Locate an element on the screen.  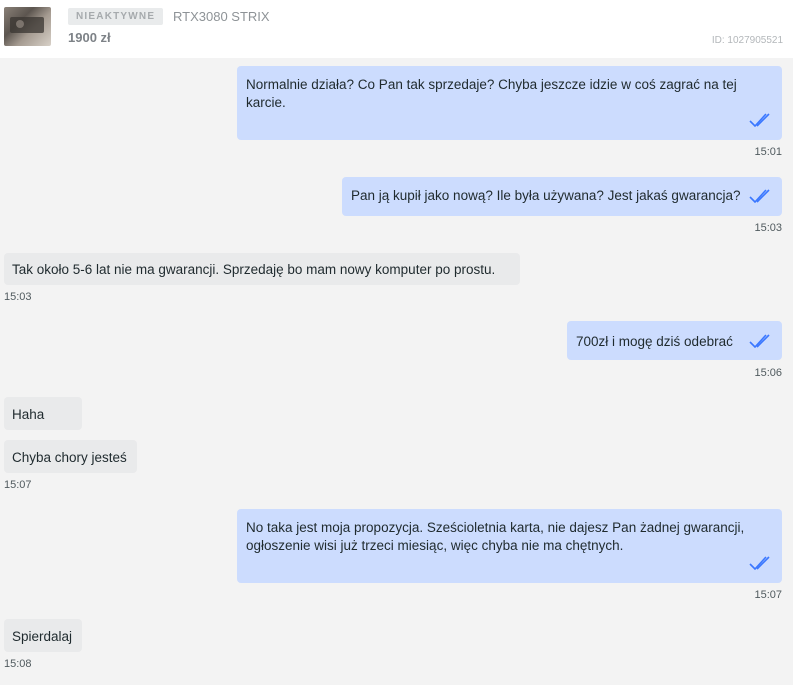
message-bubble-received: Chyba chory jesteś is located at coordinates (70, 456).